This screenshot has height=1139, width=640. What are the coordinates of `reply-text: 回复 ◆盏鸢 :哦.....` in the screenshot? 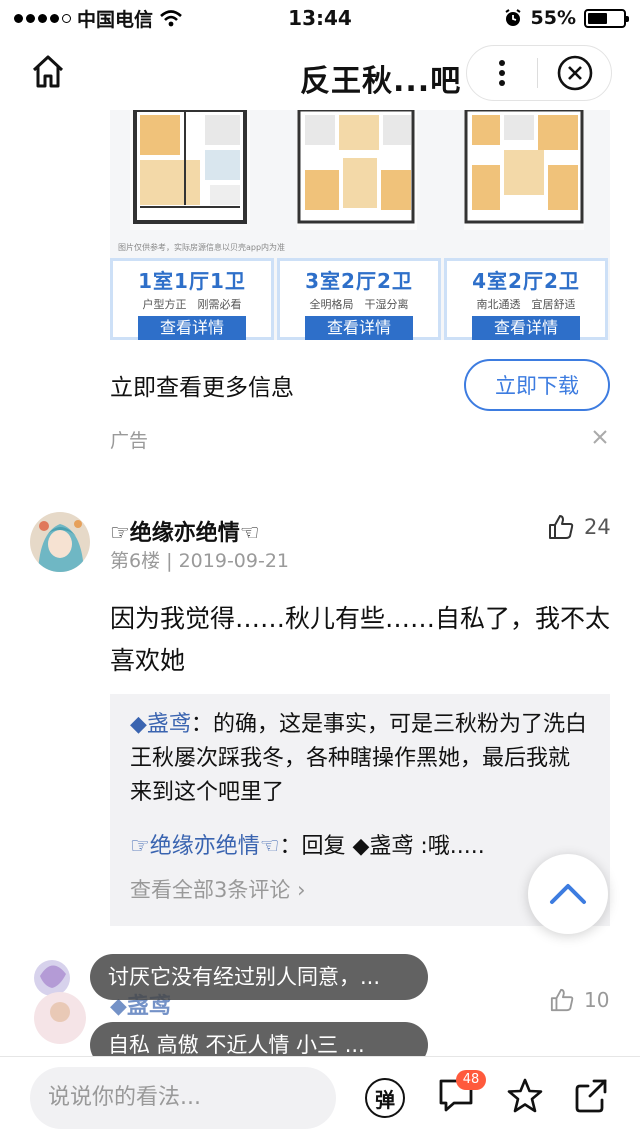 It's located at (393, 846).